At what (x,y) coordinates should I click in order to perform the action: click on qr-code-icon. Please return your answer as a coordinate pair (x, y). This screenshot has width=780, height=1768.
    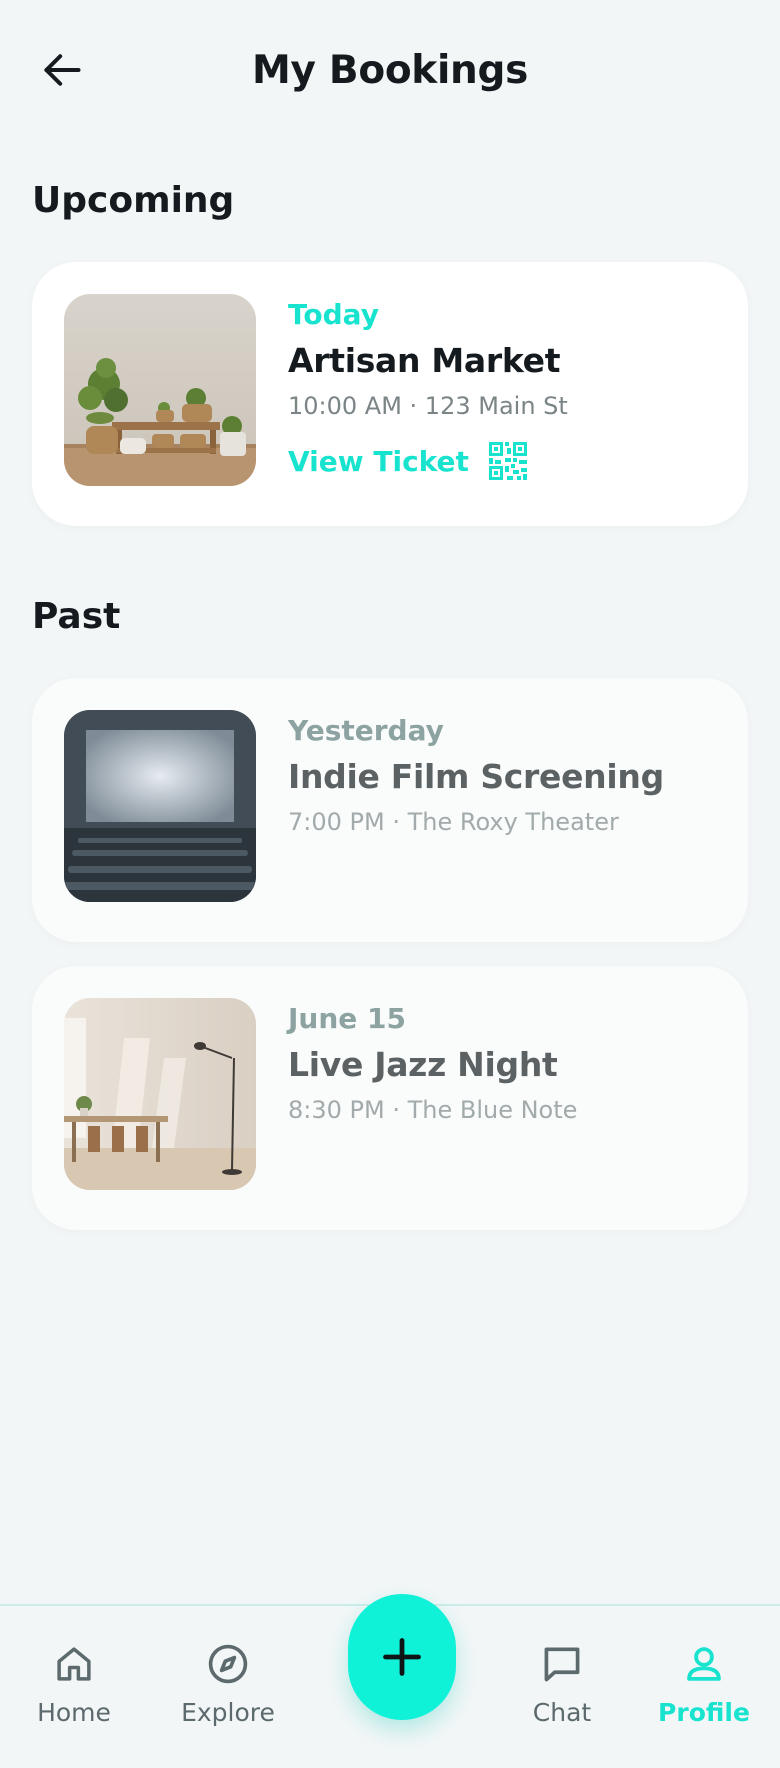
    Looking at the image, I should click on (507, 461).